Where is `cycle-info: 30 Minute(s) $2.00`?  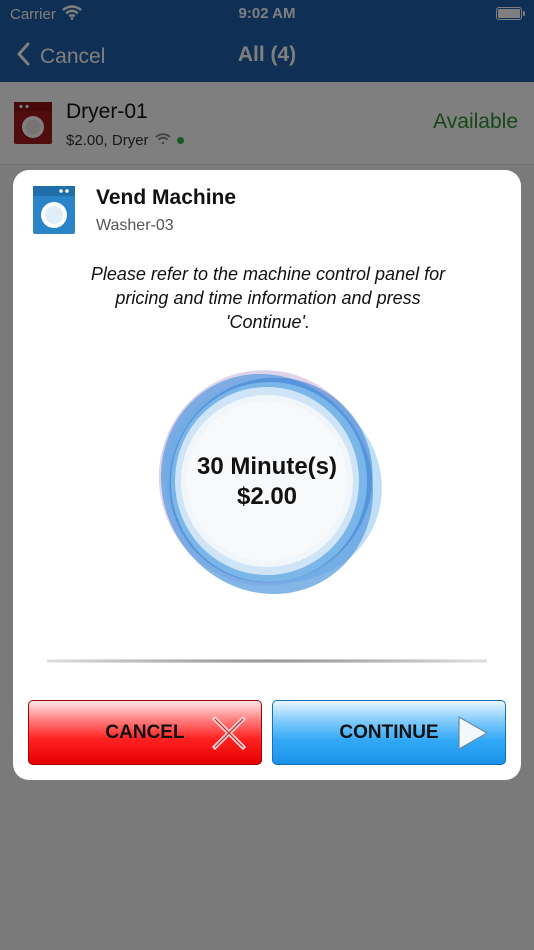
cycle-info: 30 Minute(s) $2.00 is located at coordinates (267, 482).